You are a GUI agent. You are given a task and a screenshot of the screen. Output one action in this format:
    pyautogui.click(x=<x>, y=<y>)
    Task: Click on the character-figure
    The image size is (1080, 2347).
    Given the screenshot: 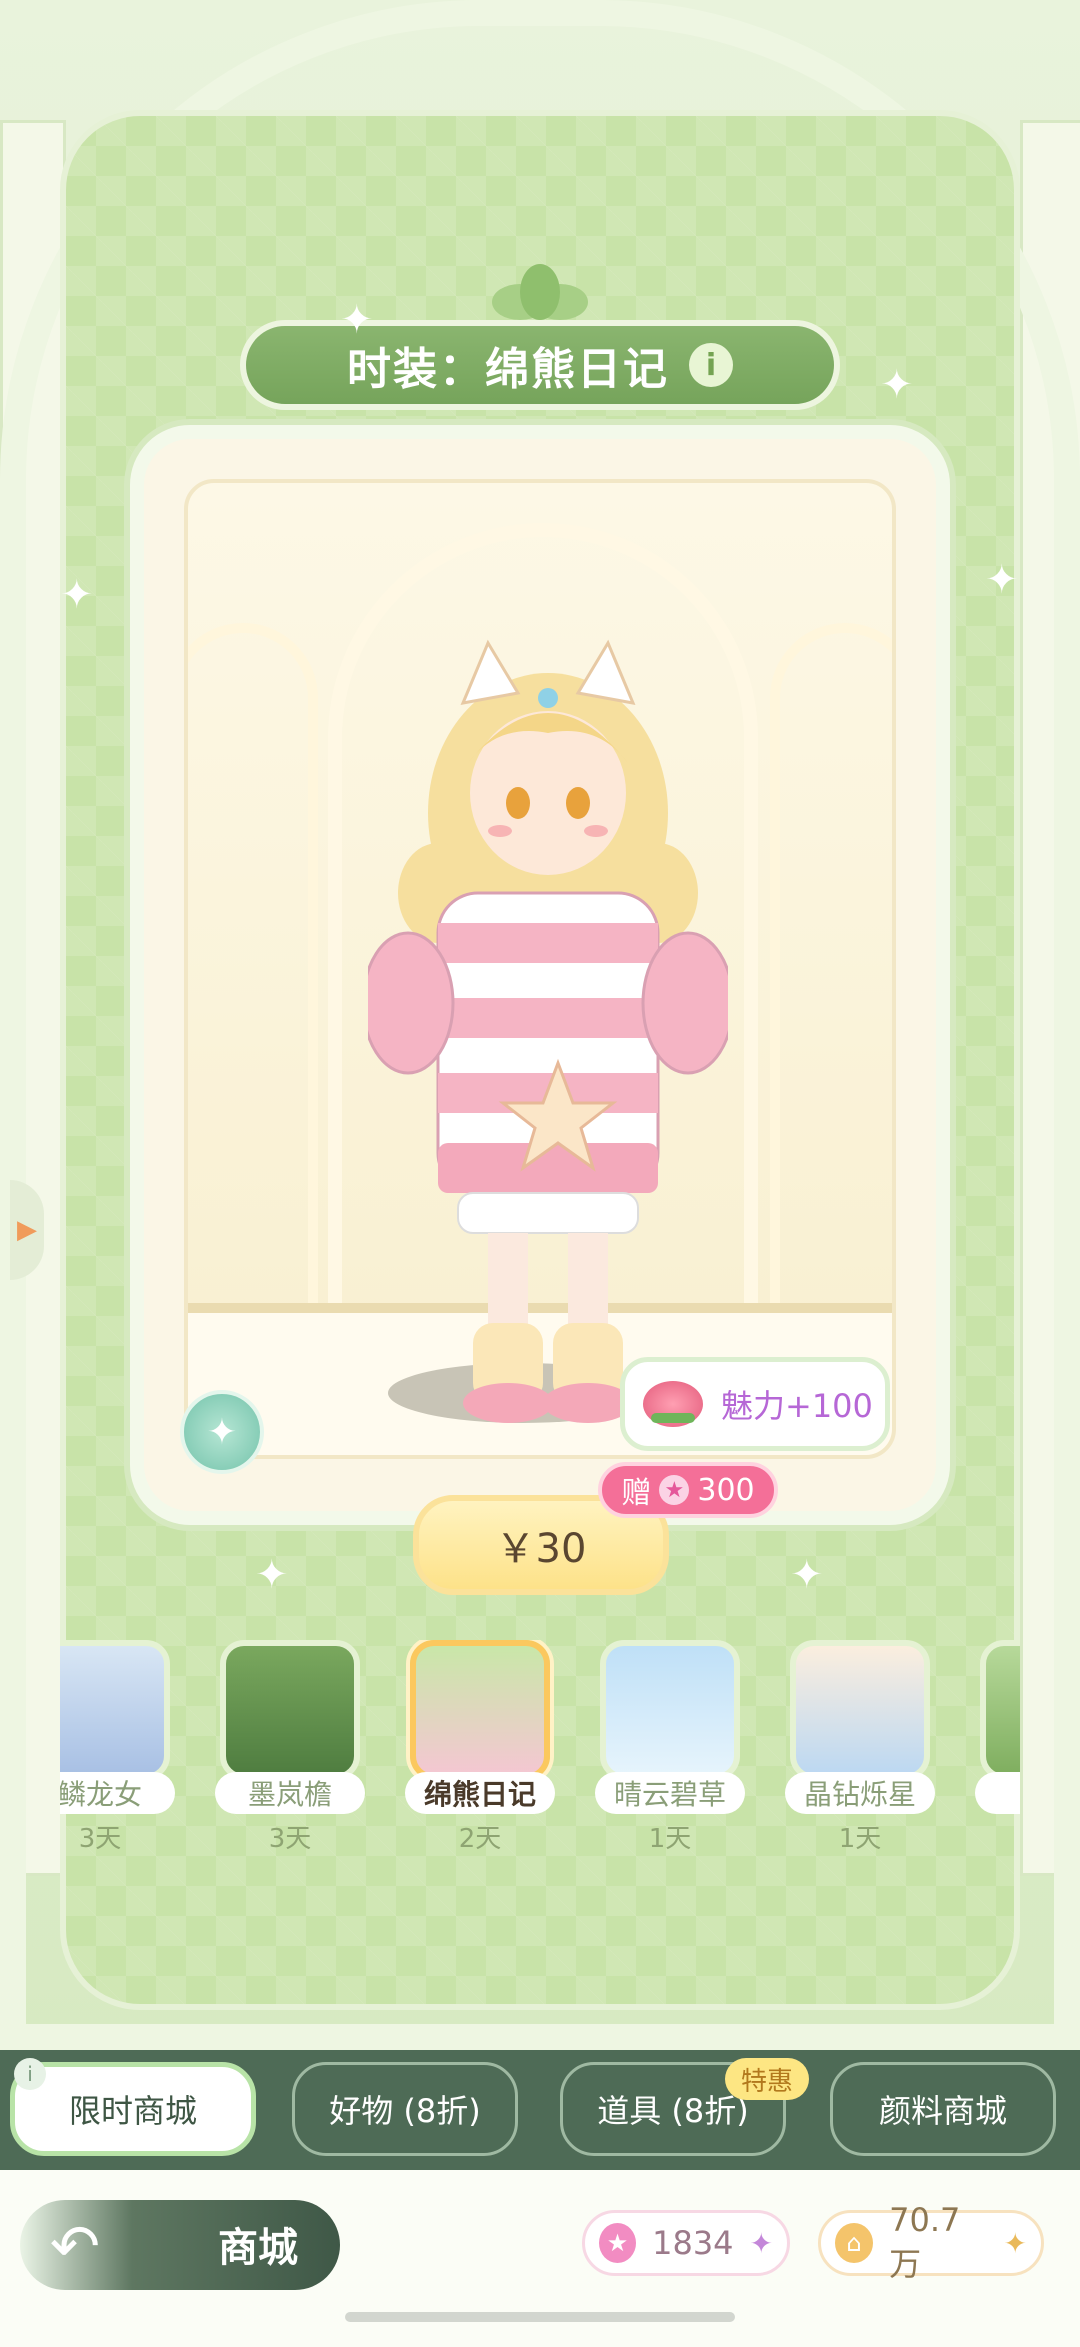 What is the action you would take?
    pyautogui.click(x=548, y=1031)
    